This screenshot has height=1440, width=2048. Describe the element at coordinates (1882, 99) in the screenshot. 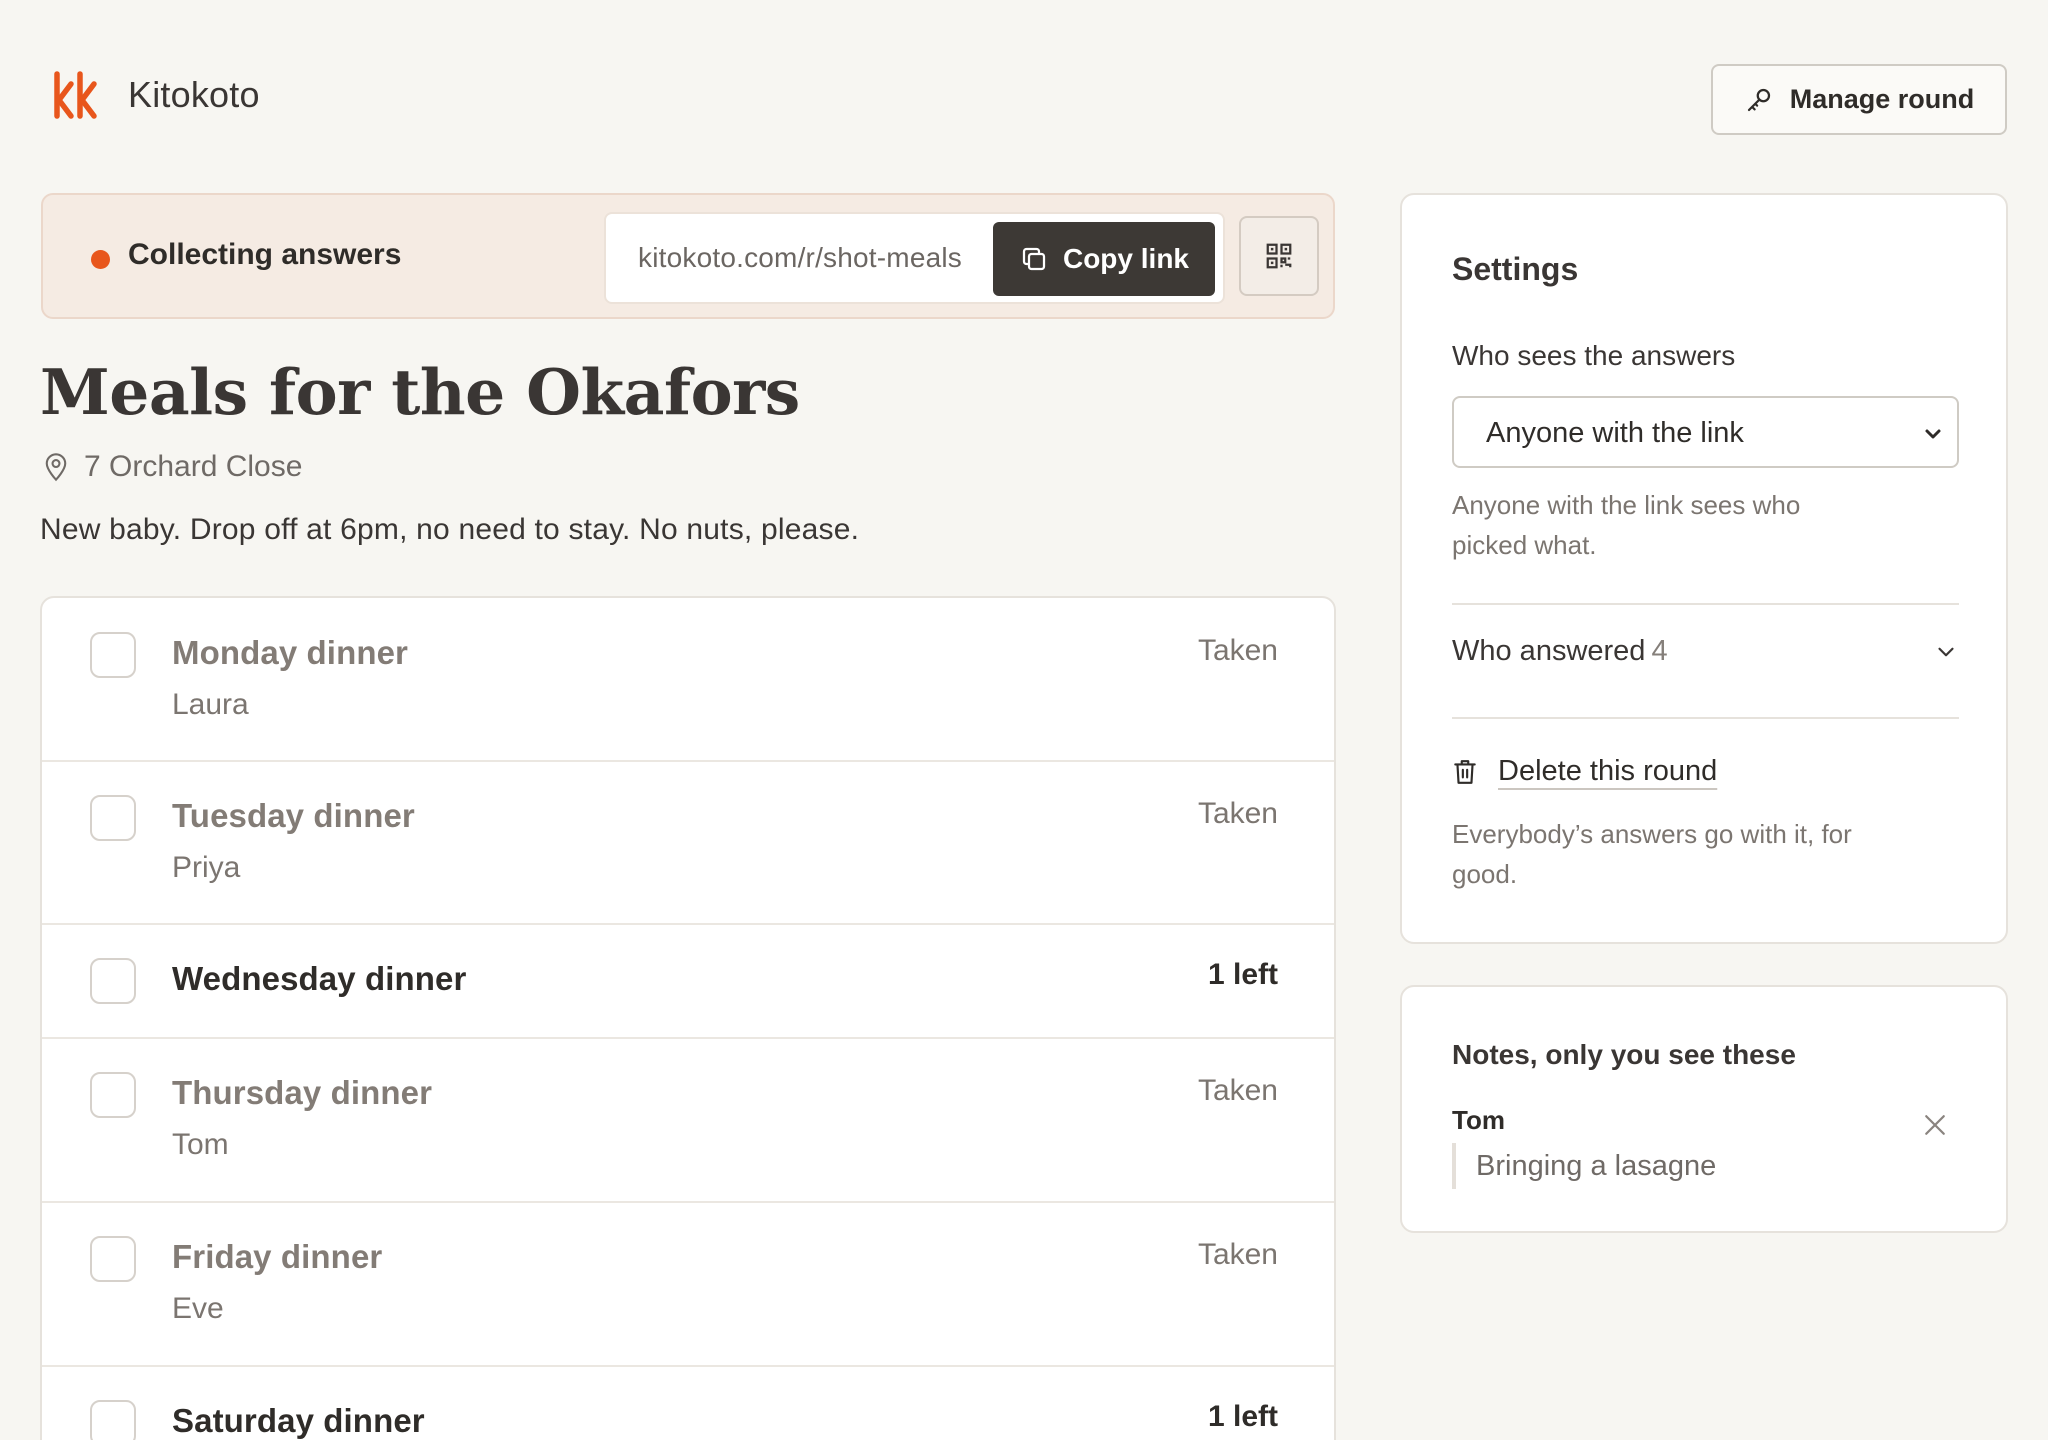

I see `manage-round-label: Manage round` at that location.